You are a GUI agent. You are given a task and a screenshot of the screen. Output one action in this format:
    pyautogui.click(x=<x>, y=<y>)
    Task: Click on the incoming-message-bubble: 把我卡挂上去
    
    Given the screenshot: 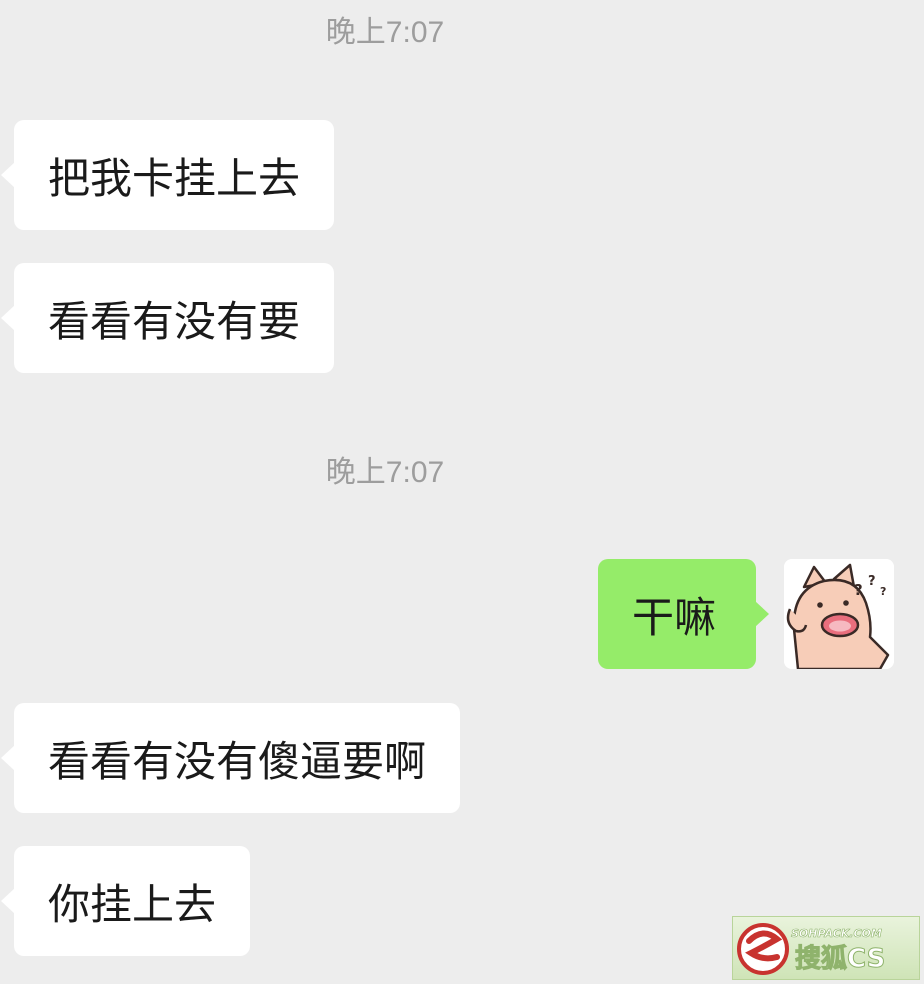 What is the action you would take?
    pyautogui.click(x=168, y=175)
    